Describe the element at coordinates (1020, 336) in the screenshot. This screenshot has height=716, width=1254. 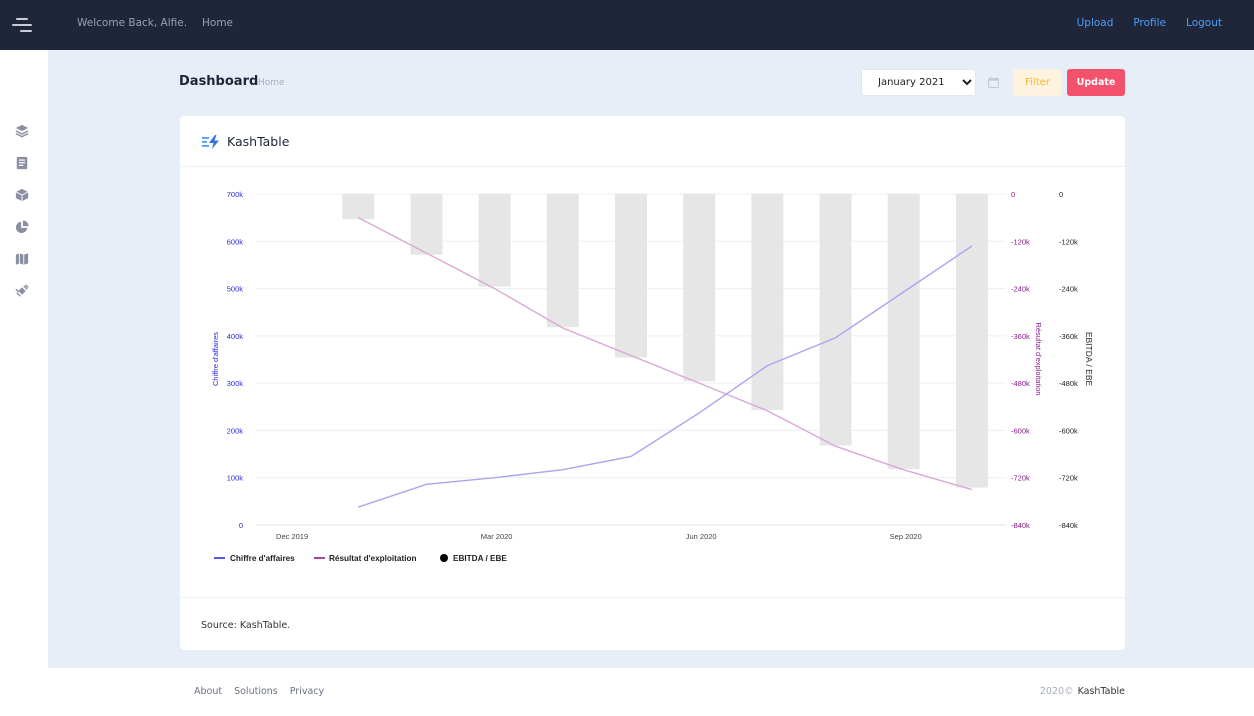
I see `right-axis-tick-label: -360k` at that location.